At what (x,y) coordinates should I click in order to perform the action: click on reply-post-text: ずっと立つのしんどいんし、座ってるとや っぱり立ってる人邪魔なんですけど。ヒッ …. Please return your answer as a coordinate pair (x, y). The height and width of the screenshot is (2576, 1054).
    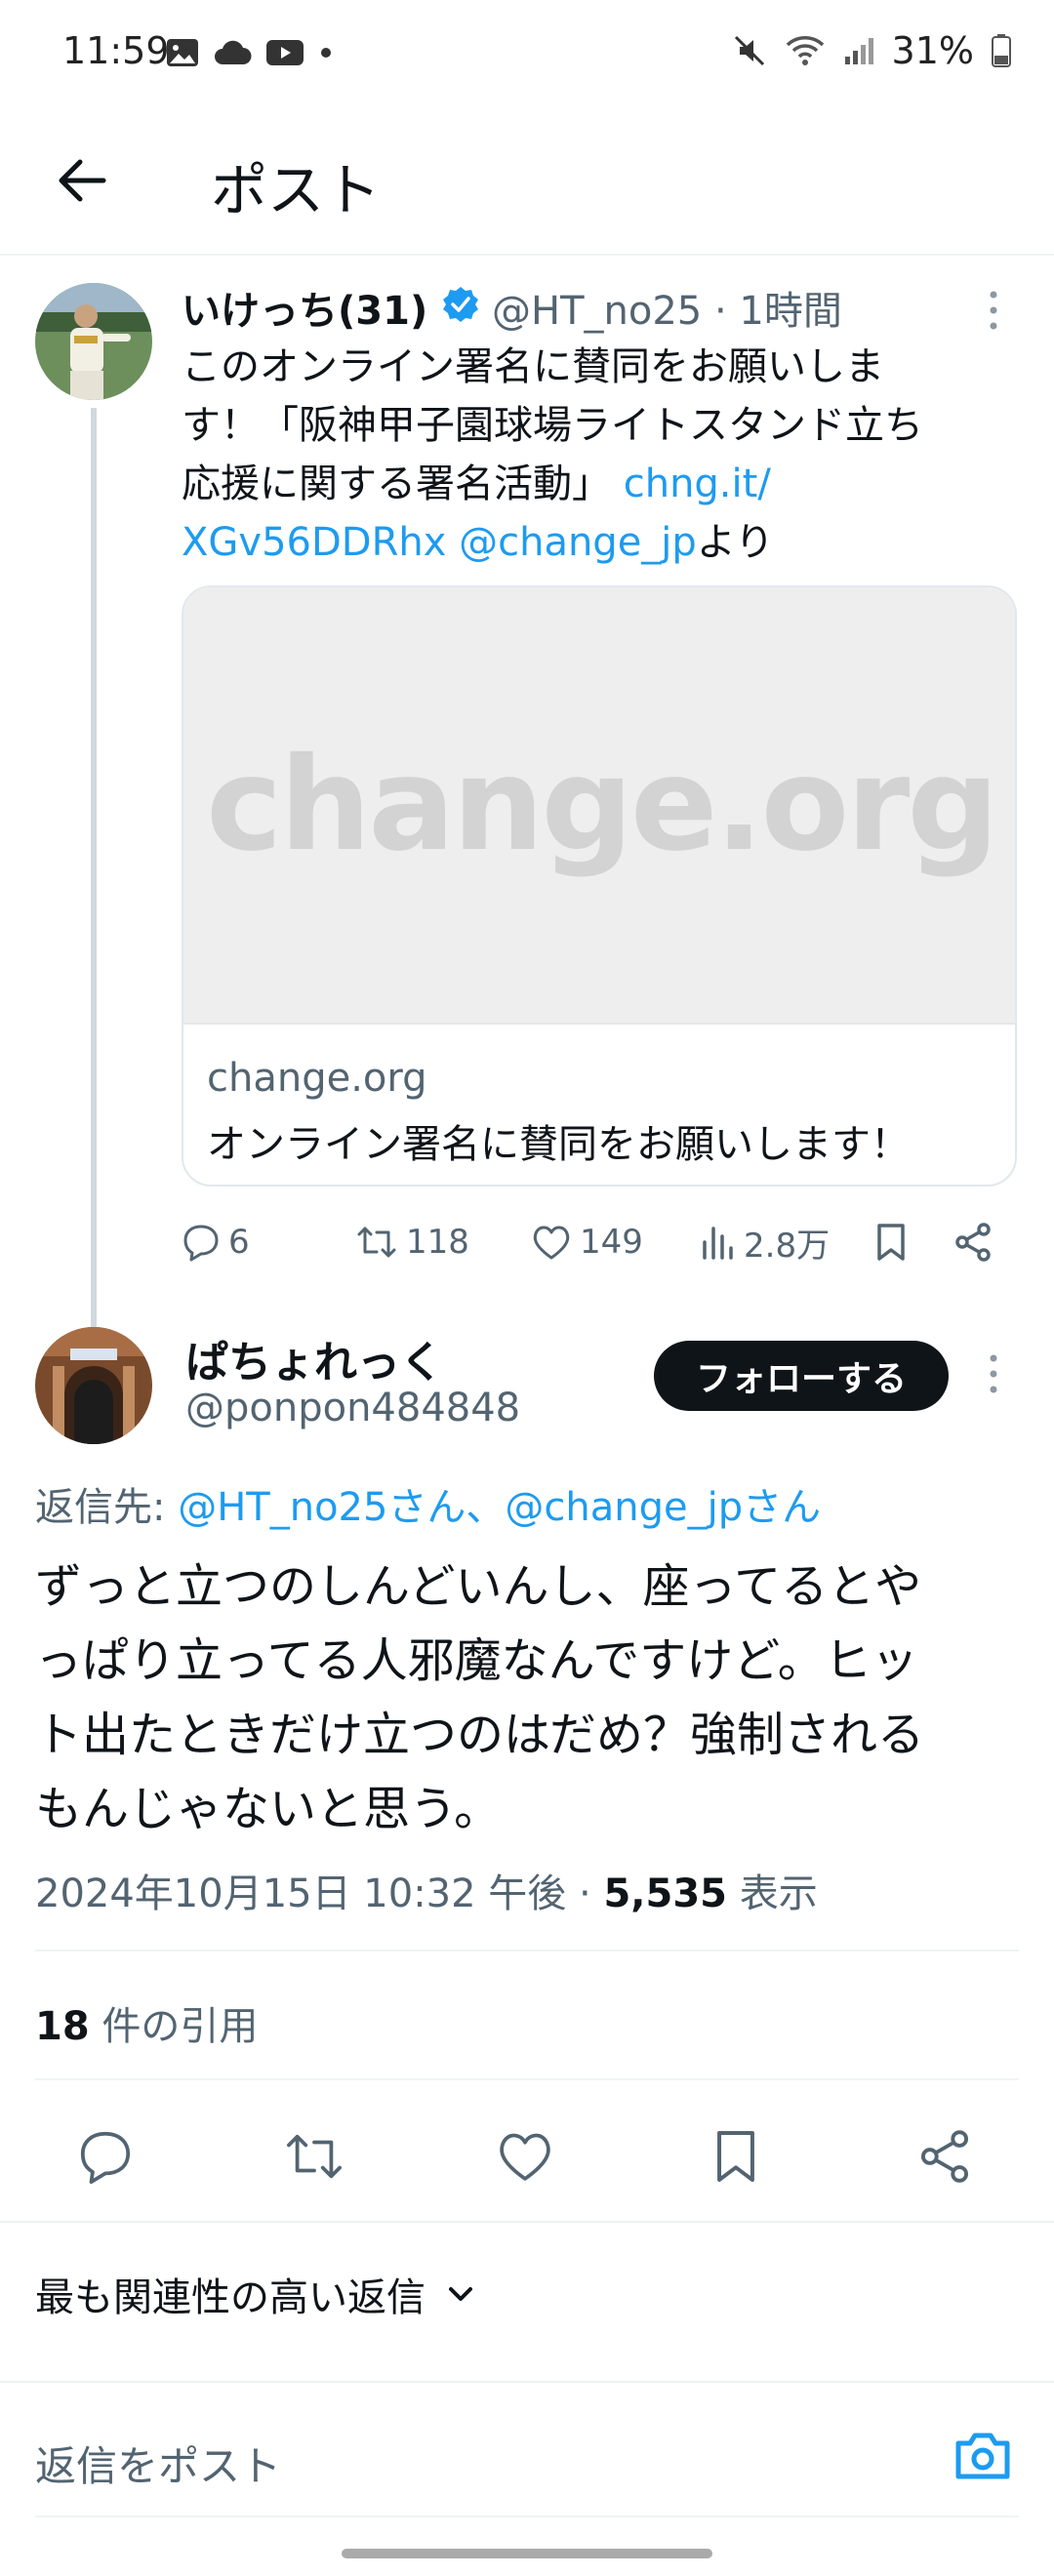
    Looking at the image, I should click on (528, 1698).